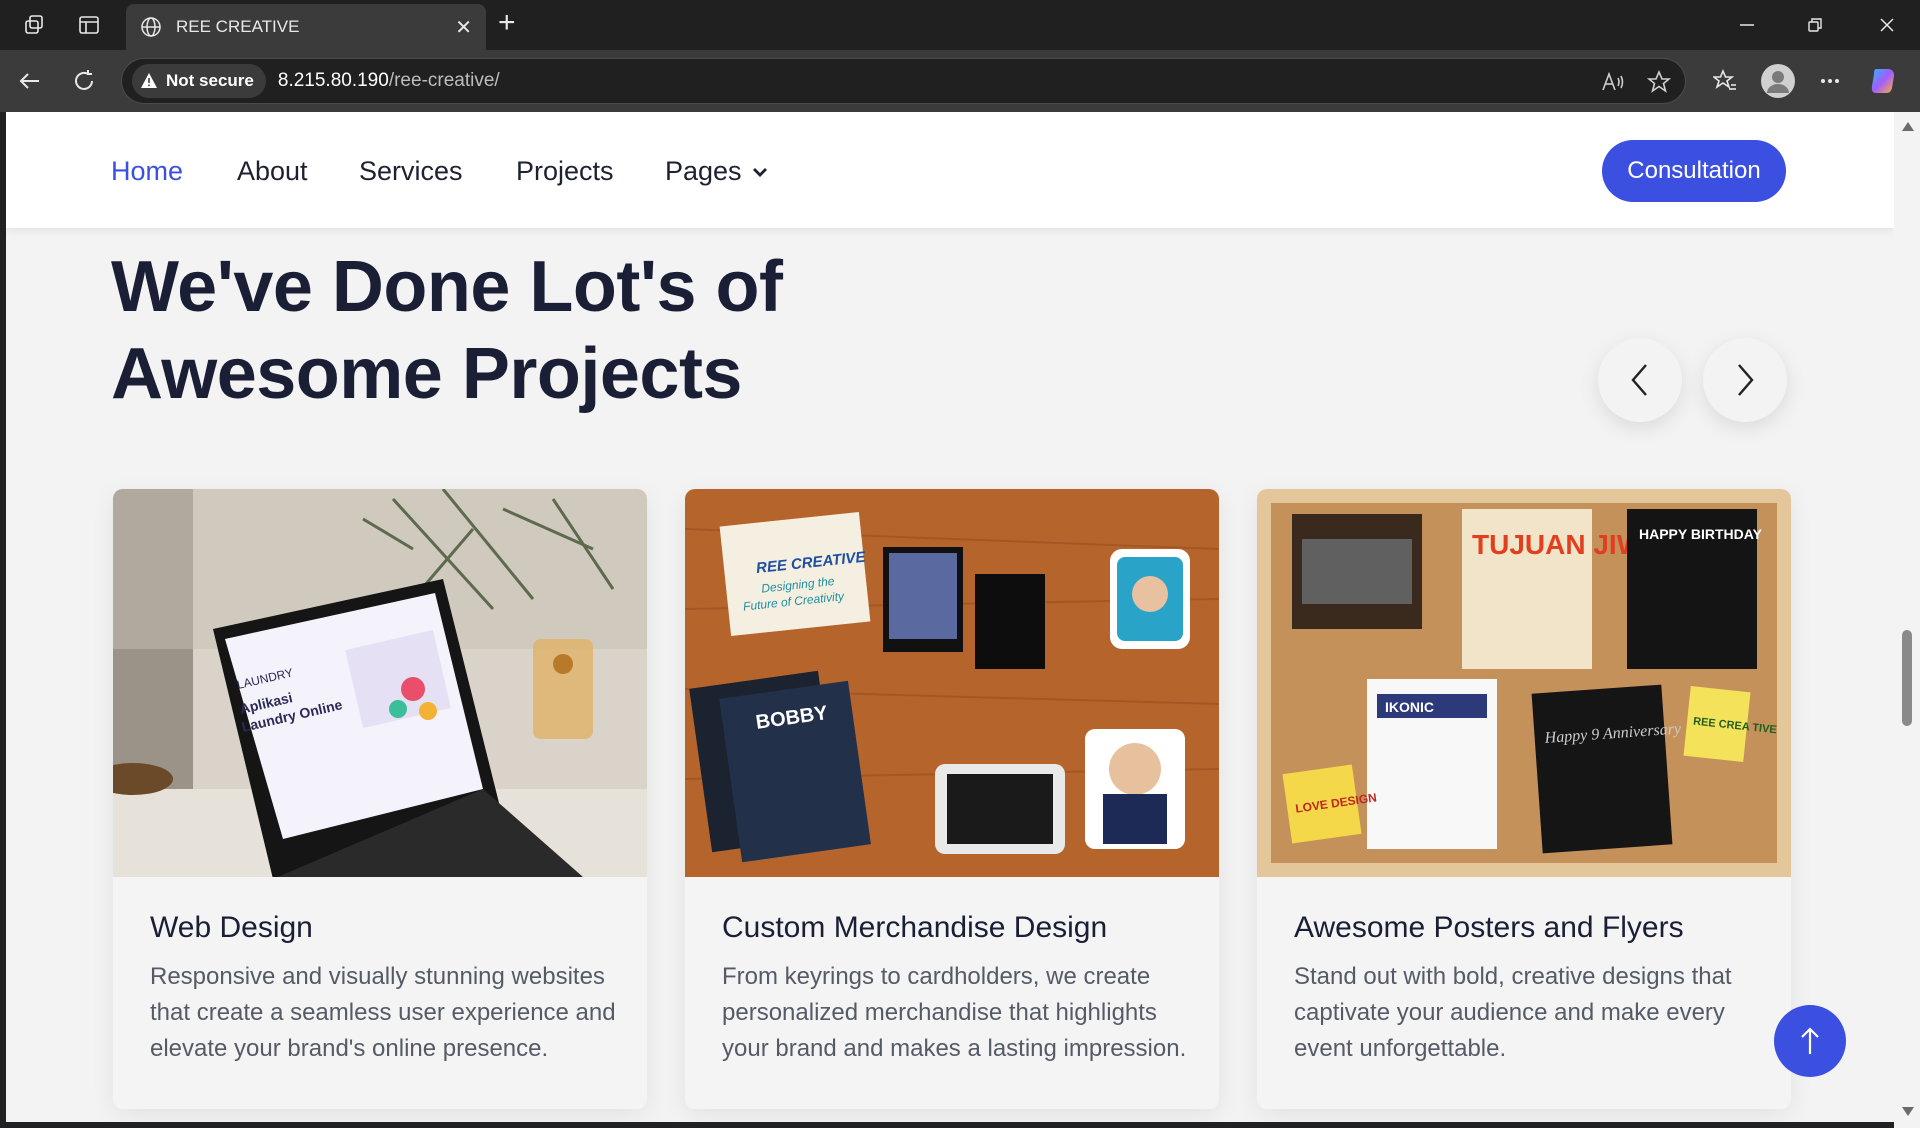  Describe the element at coordinates (703, 171) in the screenshot. I see `nav-pages-label: Pages` at that location.